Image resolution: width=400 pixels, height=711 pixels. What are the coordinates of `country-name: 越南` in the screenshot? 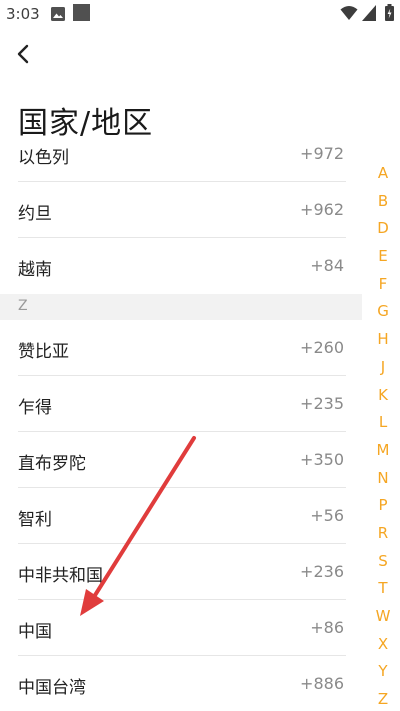 It's located at (35, 270).